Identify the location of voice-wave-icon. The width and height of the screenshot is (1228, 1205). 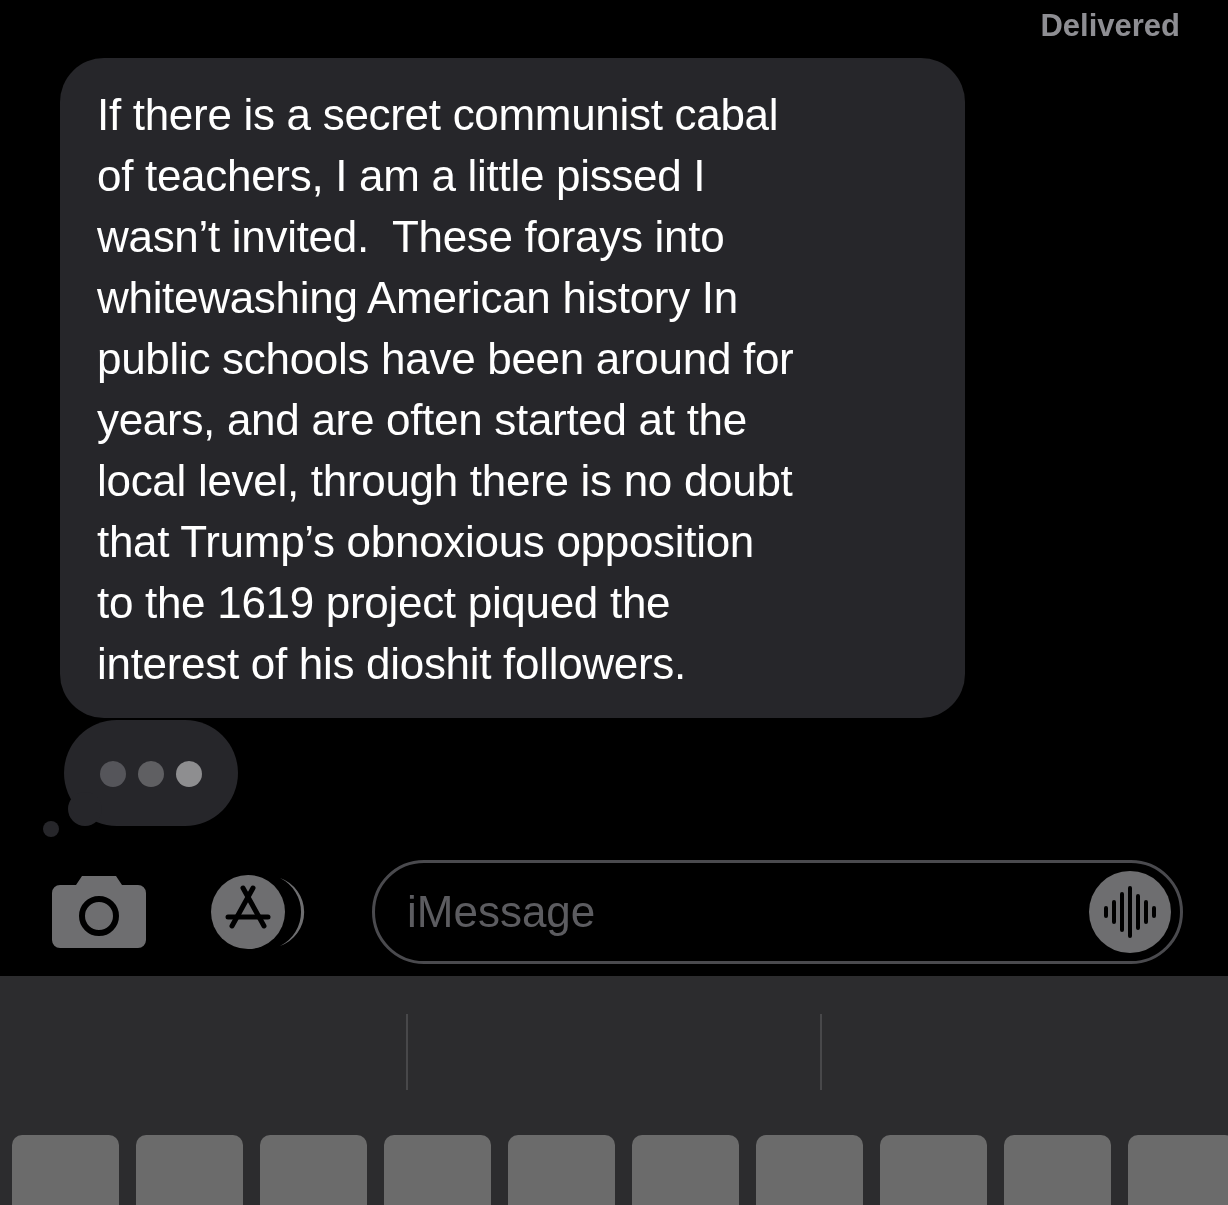
(1130, 912).